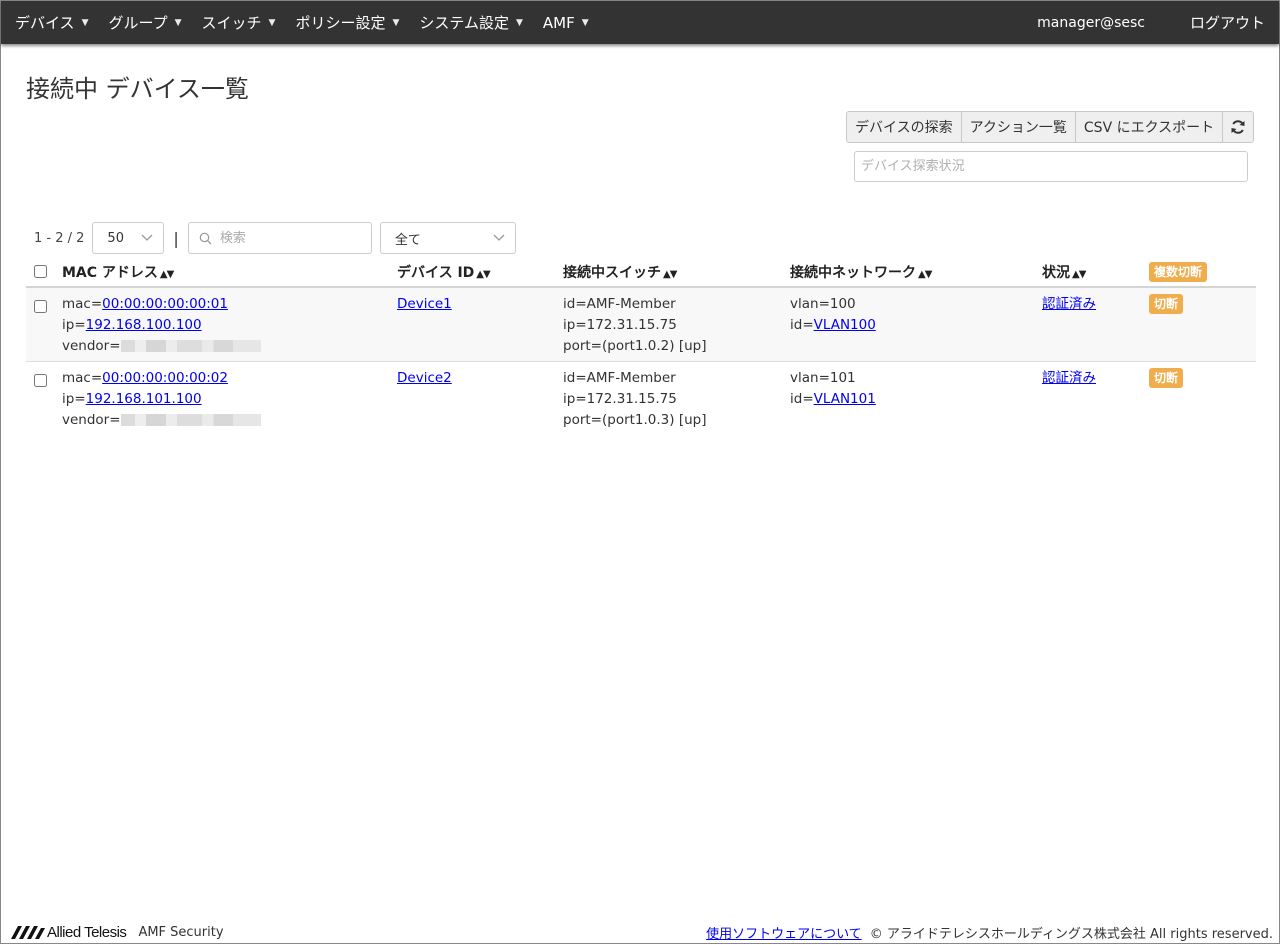 This screenshot has height=945, width=1280. What do you see at coordinates (340, 23) in the screenshot?
I see `nav-item-label: ポリシー設定` at bounding box center [340, 23].